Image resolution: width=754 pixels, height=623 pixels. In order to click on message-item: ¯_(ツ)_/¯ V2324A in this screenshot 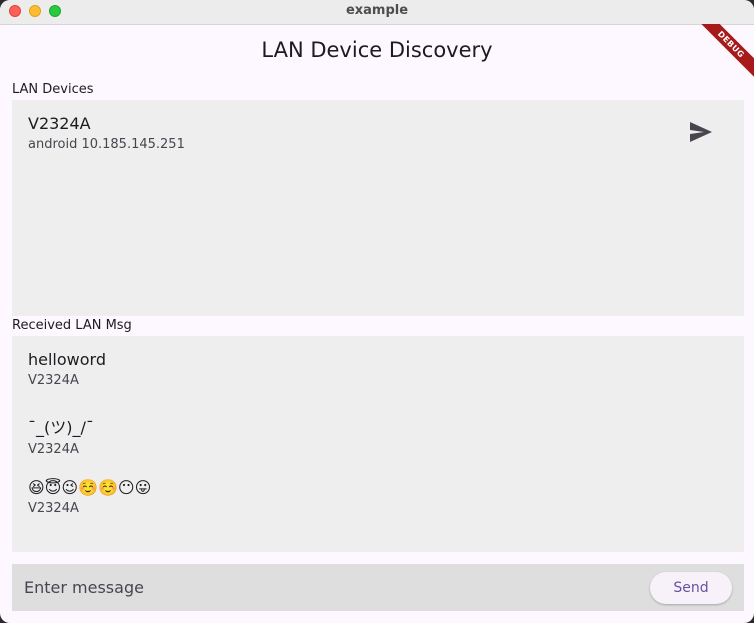, I will do `click(61, 435)`.